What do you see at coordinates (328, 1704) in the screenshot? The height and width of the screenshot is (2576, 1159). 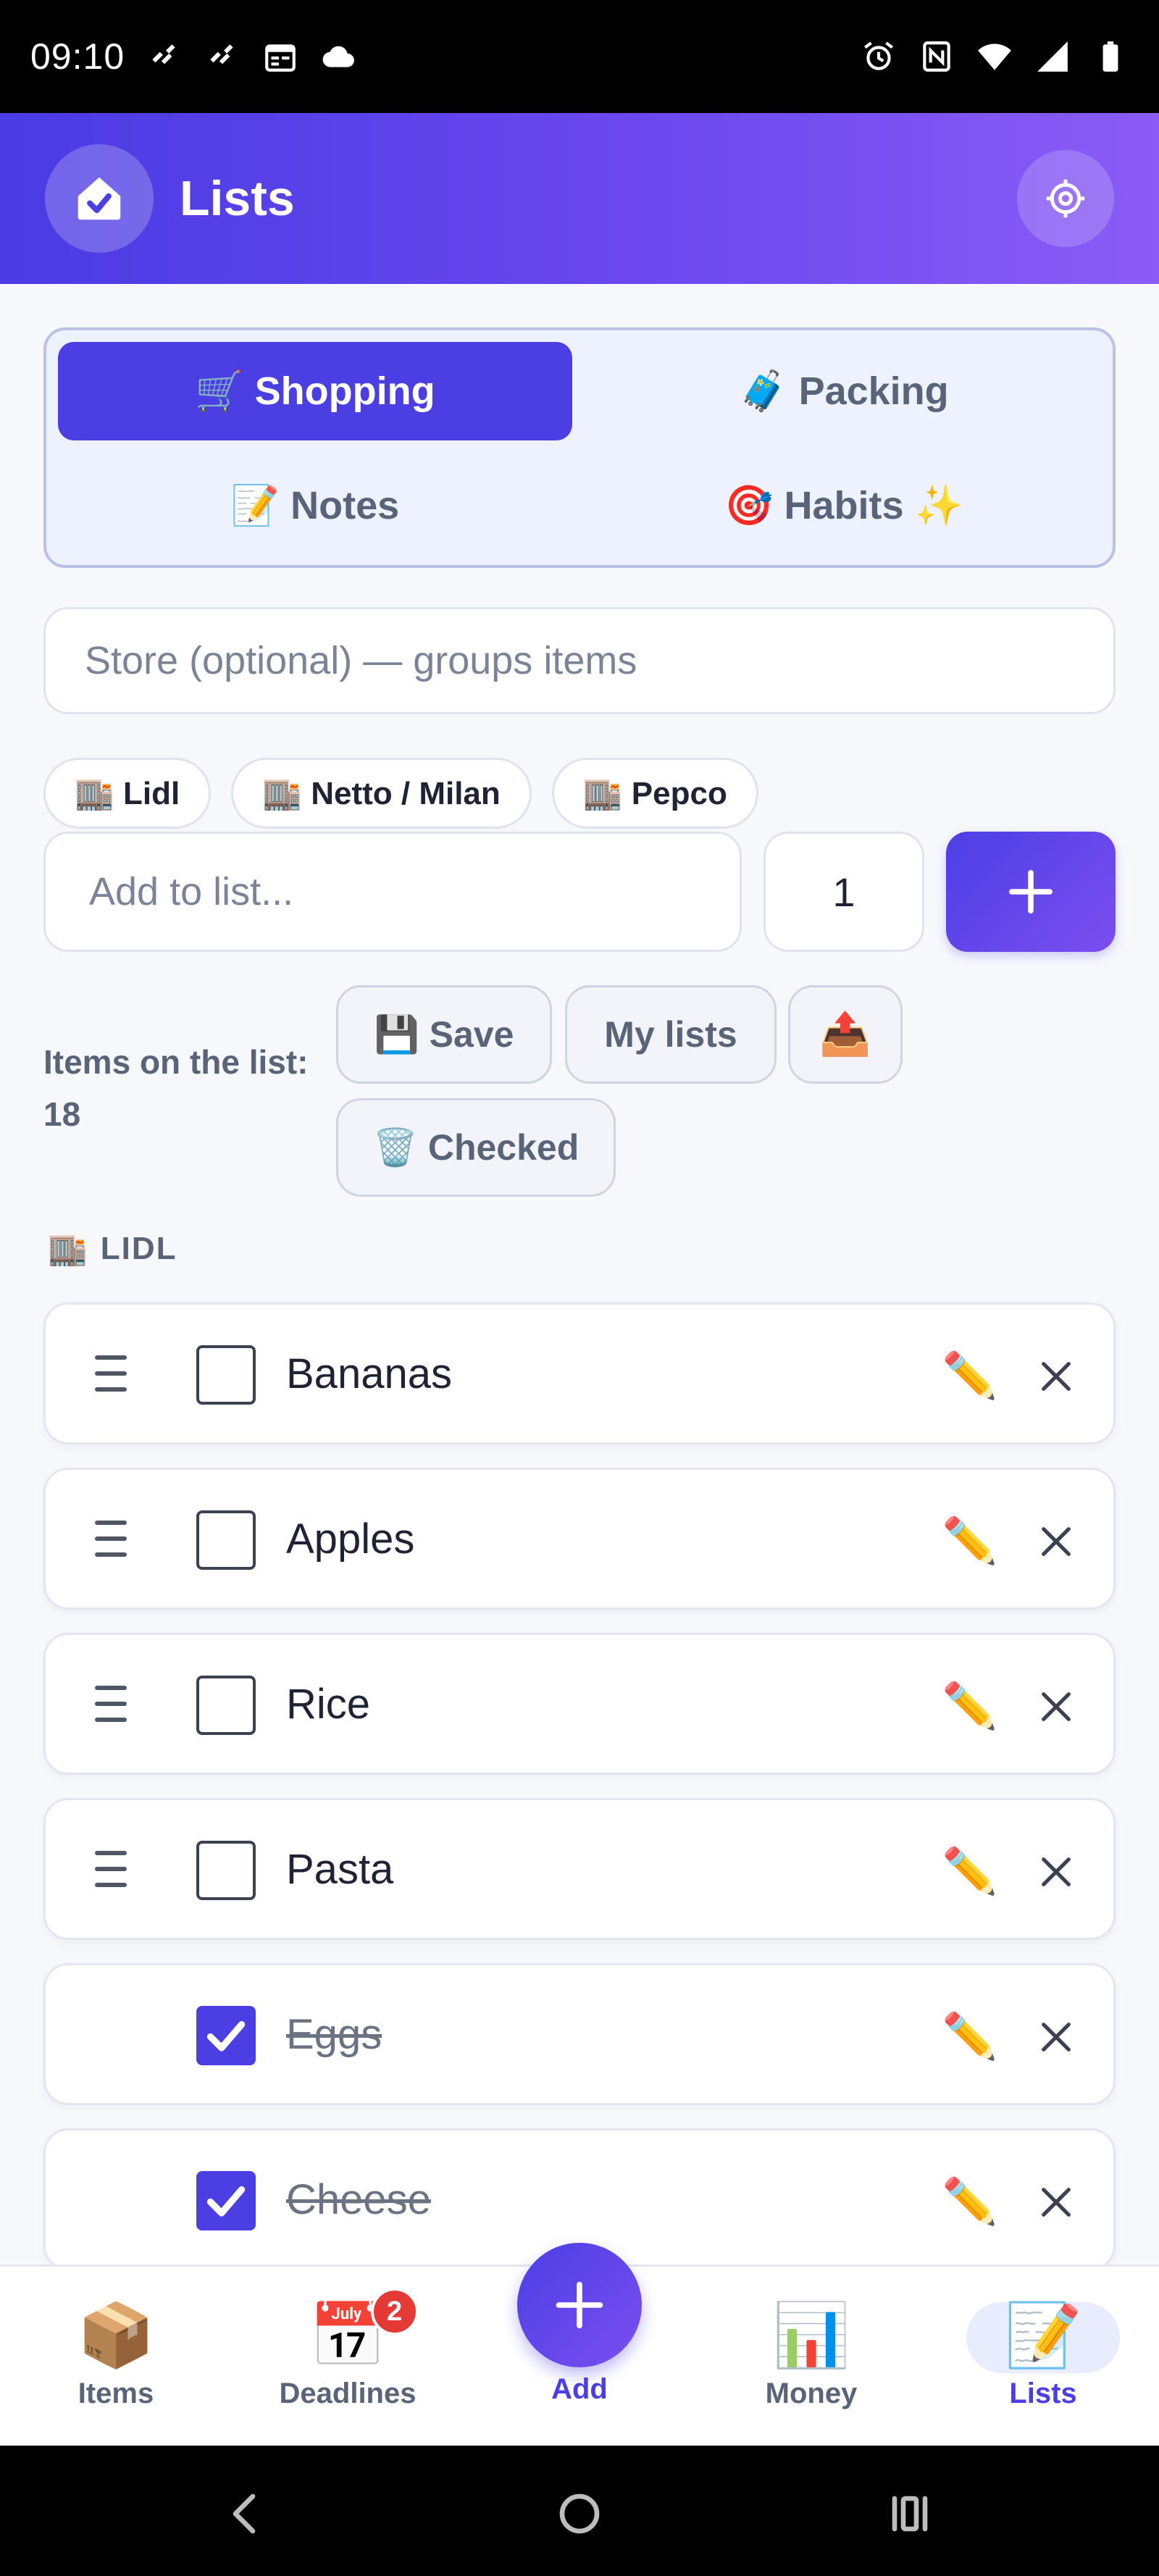 I see `item-name: Rice` at bounding box center [328, 1704].